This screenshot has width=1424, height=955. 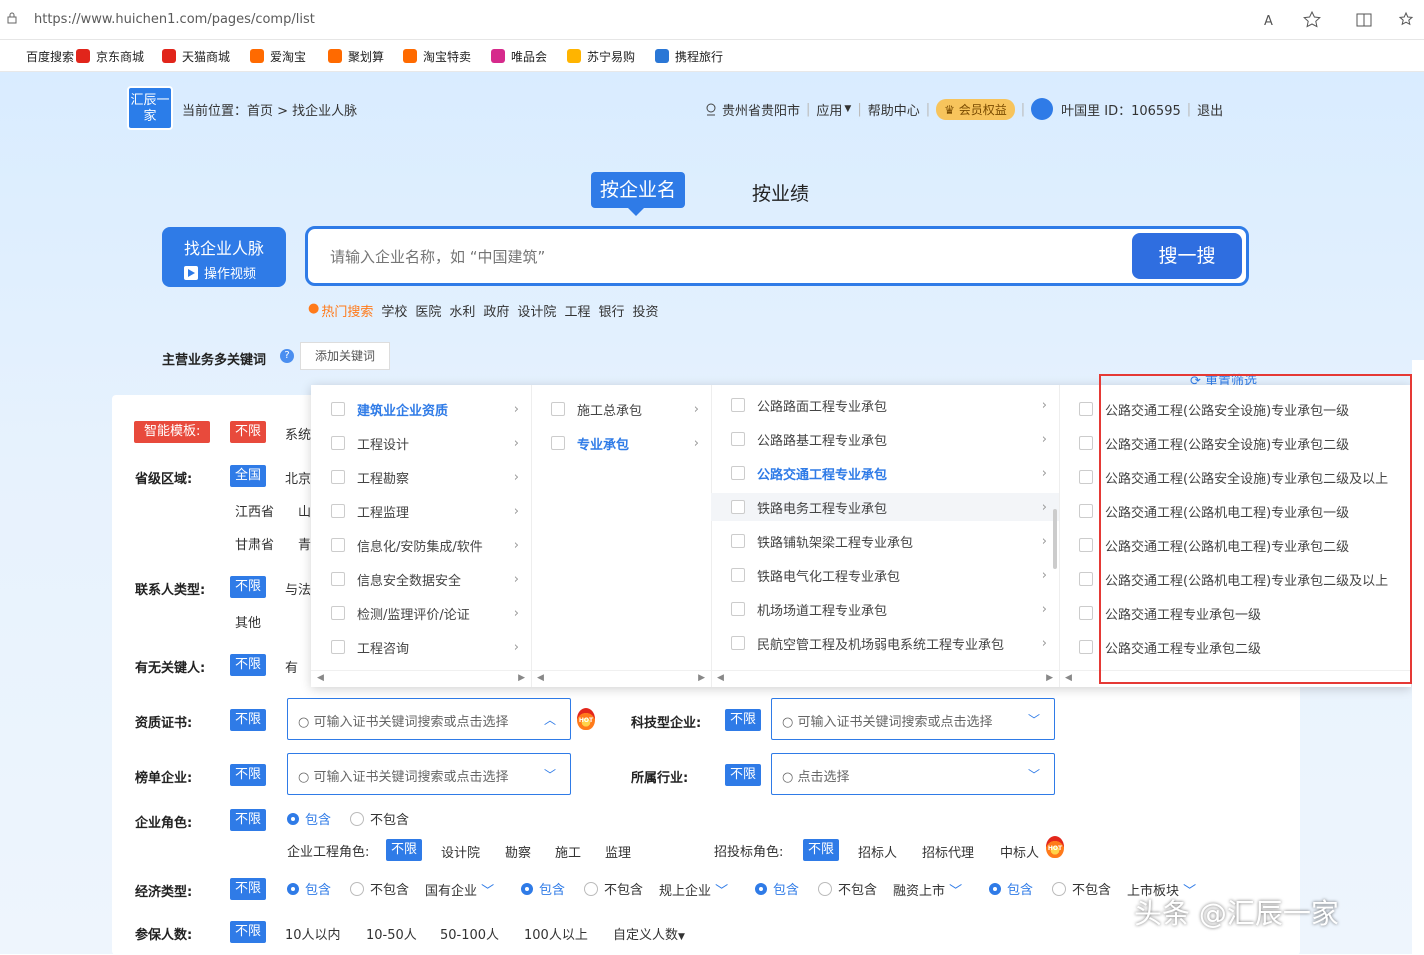 I want to click on favorite-star-icon, so click(x=1312, y=20).